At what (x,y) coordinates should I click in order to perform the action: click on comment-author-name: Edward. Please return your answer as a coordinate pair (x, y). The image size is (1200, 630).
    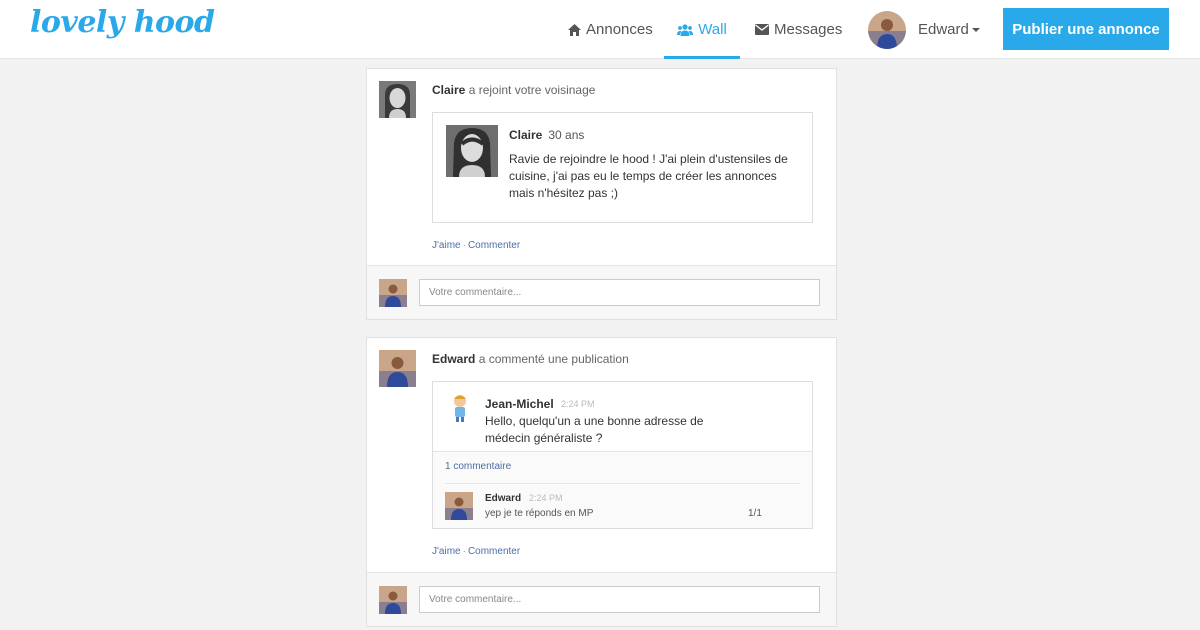
    Looking at the image, I should click on (503, 498).